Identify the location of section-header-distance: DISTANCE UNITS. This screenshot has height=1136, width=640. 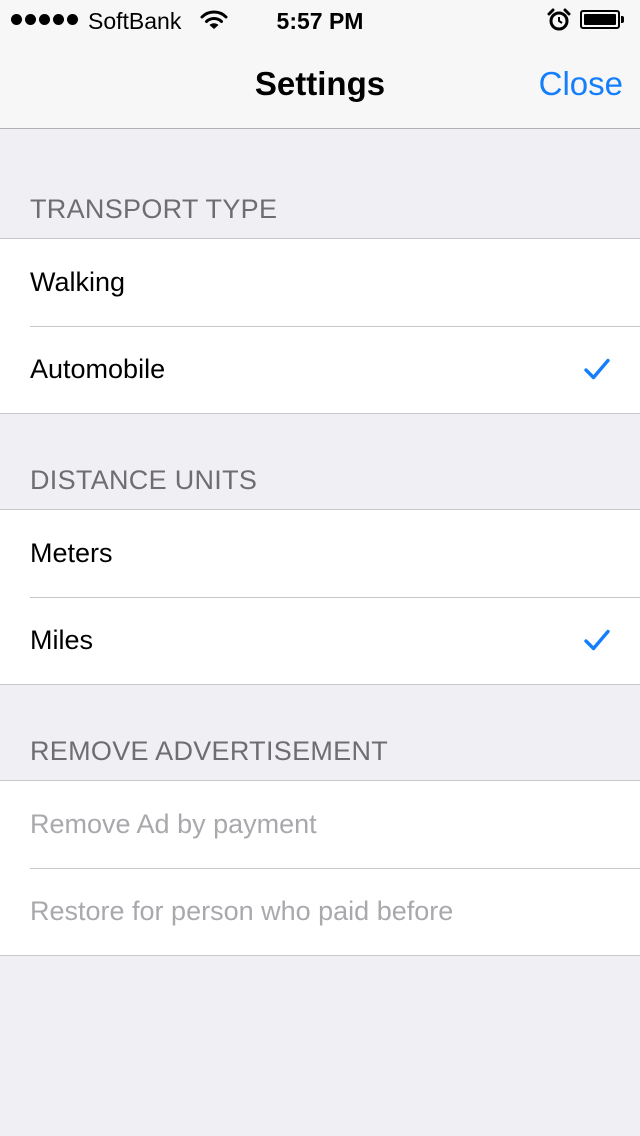
(144, 480).